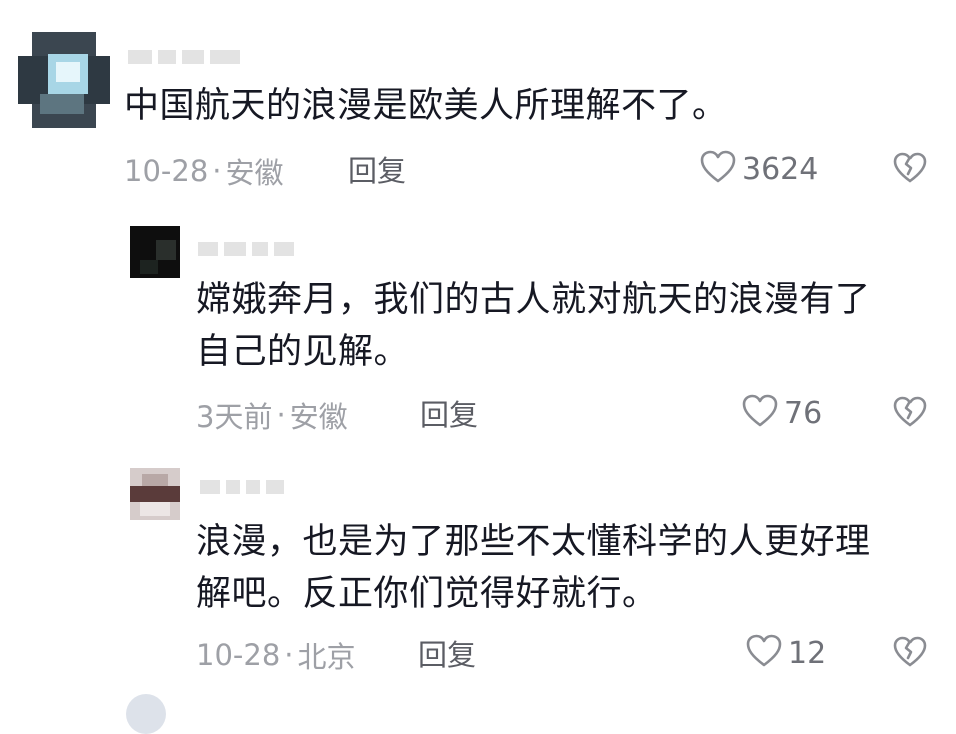  I want to click on comment-meta: 3天前 · 安徽, so click(272, 415).